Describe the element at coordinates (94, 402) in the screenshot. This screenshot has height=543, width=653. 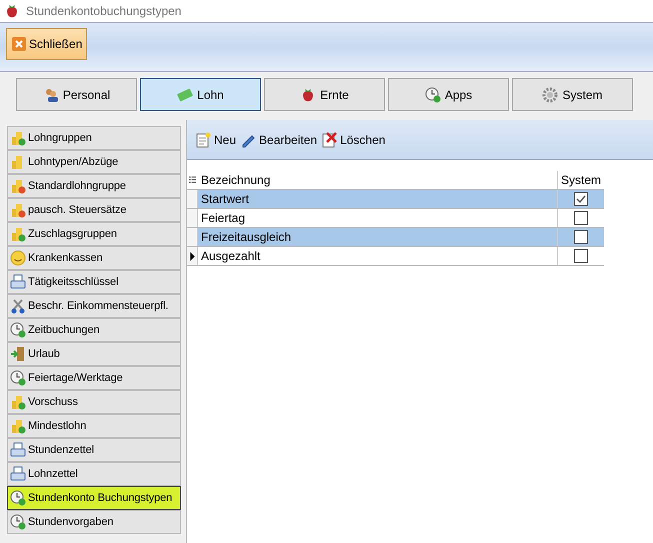
I see `sidebar-item: Vorschuss` at that location.